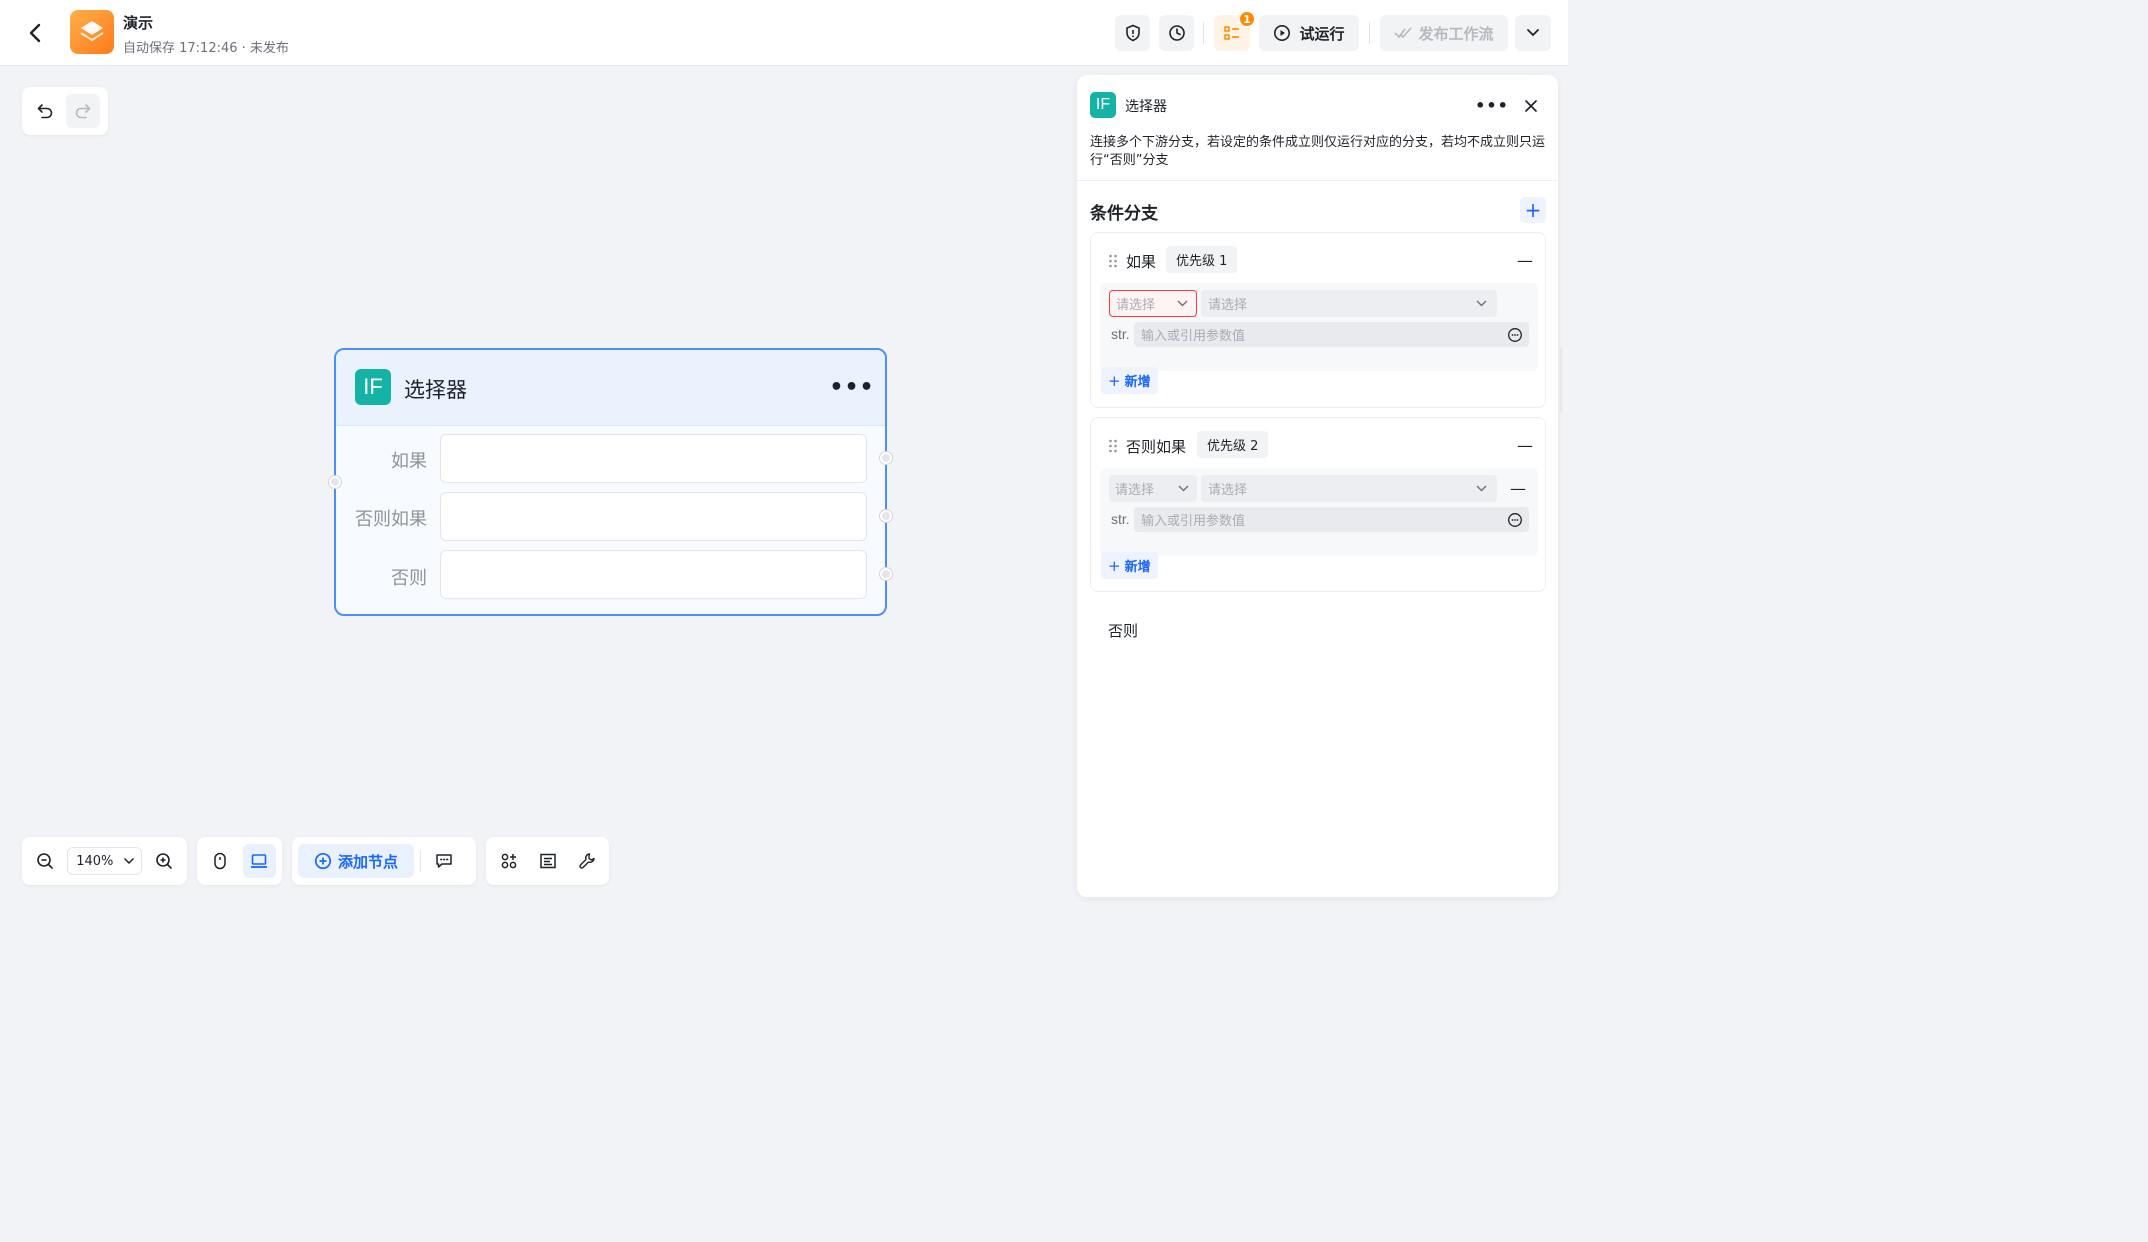 Image resolution: width=2148 pixels, height=1242 pixels. What do you see at coordinates (1231, 33) in the screenshot?
I see `log-icon` at bounding box center [1231, 33].